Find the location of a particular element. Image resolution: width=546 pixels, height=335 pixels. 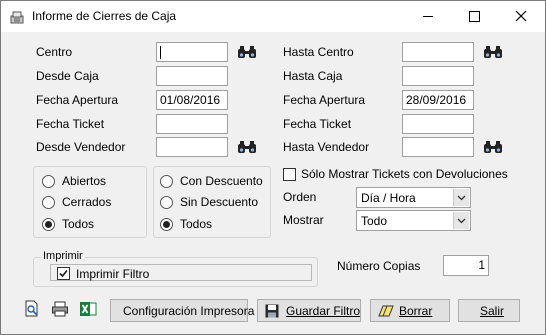

hasta-centro-label: Hasta Centro is located at coordinates (318, 52).